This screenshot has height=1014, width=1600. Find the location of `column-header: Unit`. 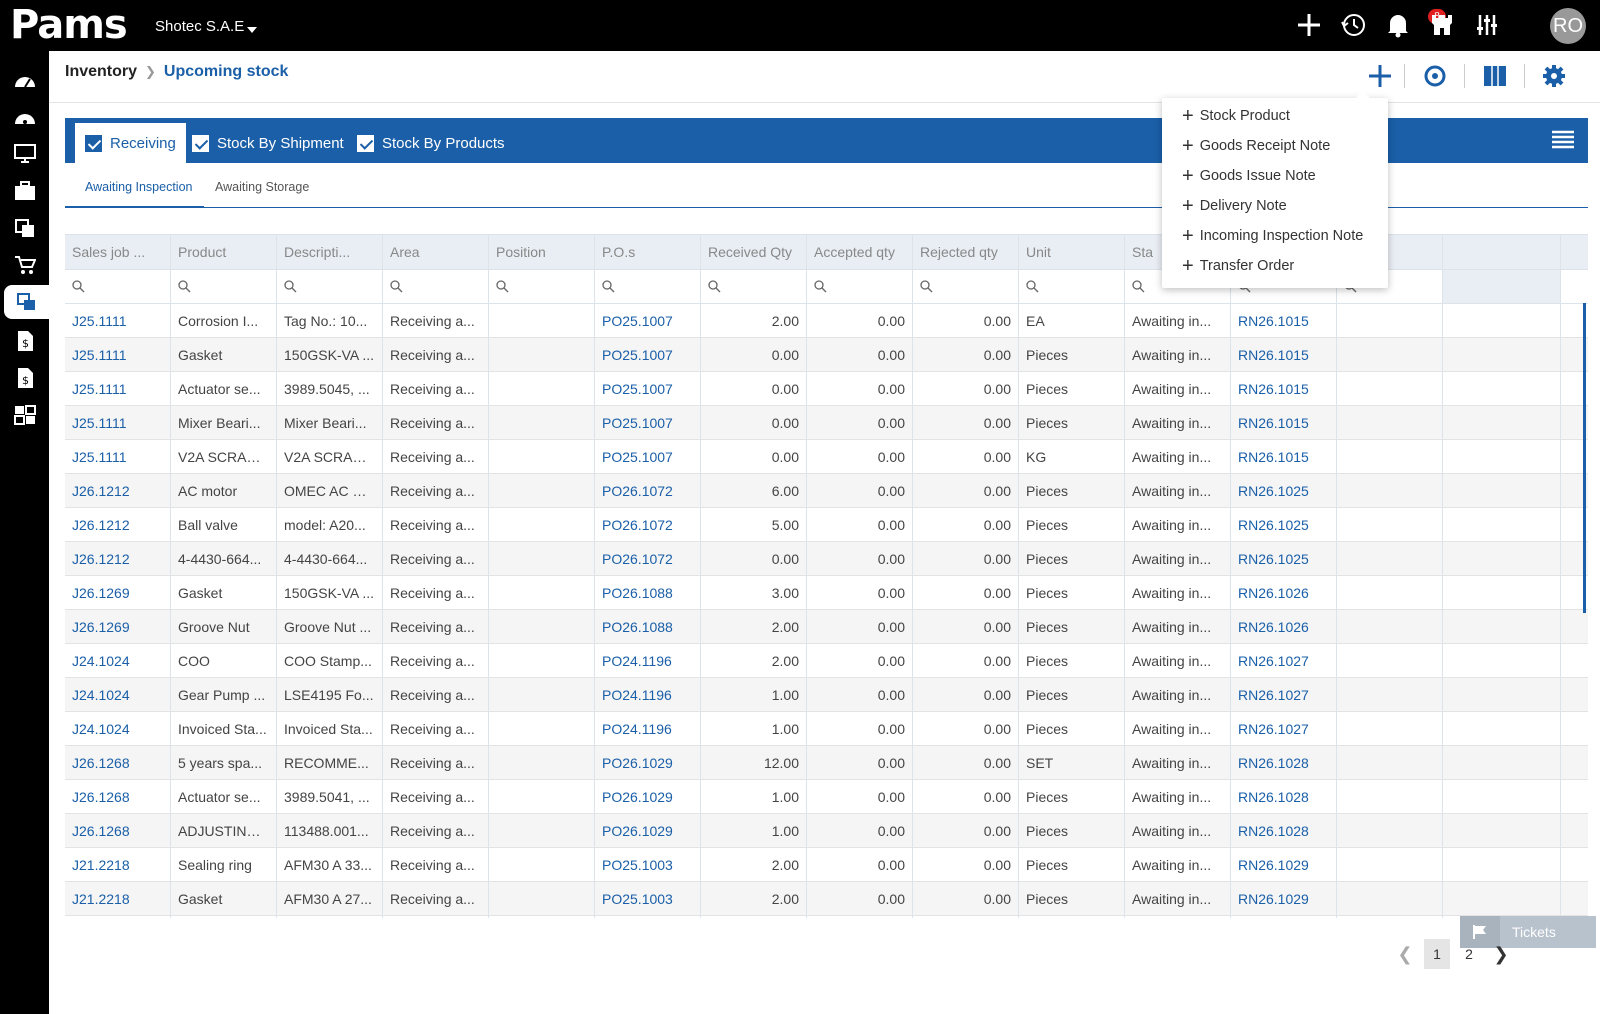

column-header: Unit is located at coordinates (1072, 252).